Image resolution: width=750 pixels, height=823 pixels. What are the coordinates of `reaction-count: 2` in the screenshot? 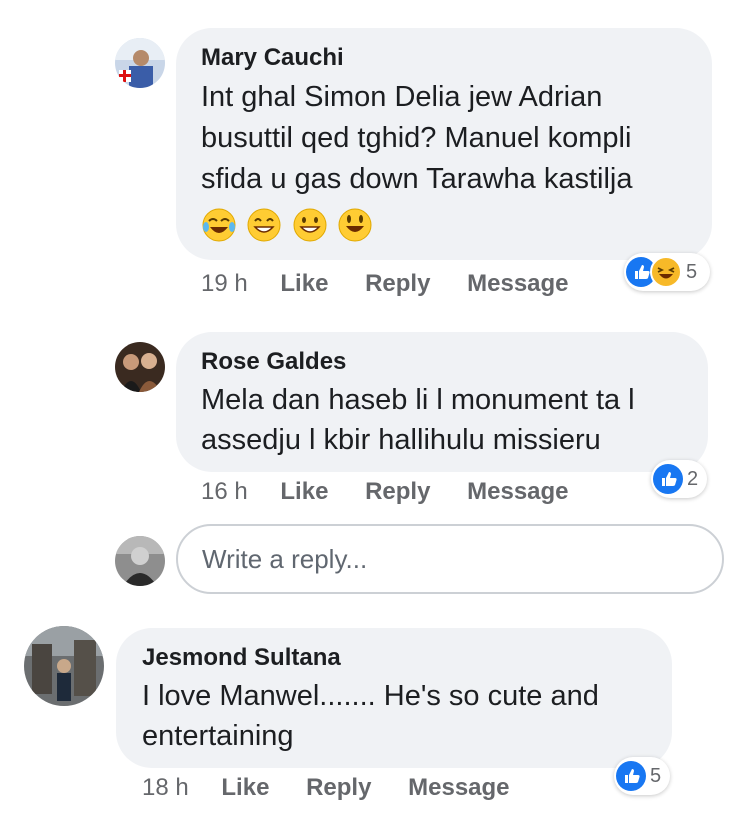 It's located at (693, 478).